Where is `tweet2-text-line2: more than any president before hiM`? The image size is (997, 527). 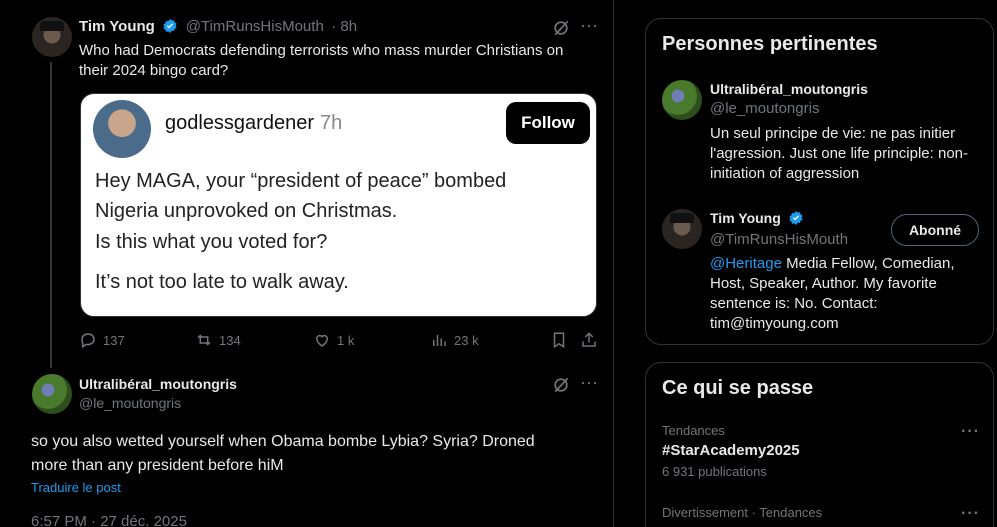
tweet2-text-line2: more than any president before hiM is located at coordinates (157, 465).